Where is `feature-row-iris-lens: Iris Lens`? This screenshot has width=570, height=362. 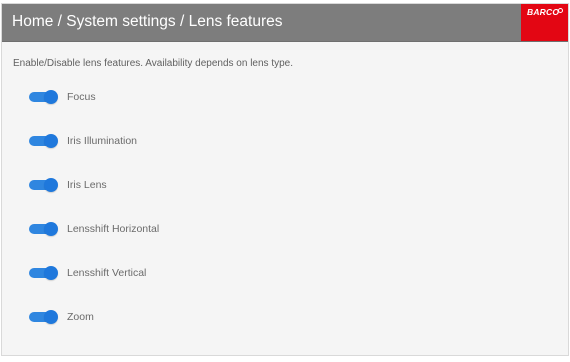
feature-row-iris-lens: Iris Lens is located at coordinates (68, 185).